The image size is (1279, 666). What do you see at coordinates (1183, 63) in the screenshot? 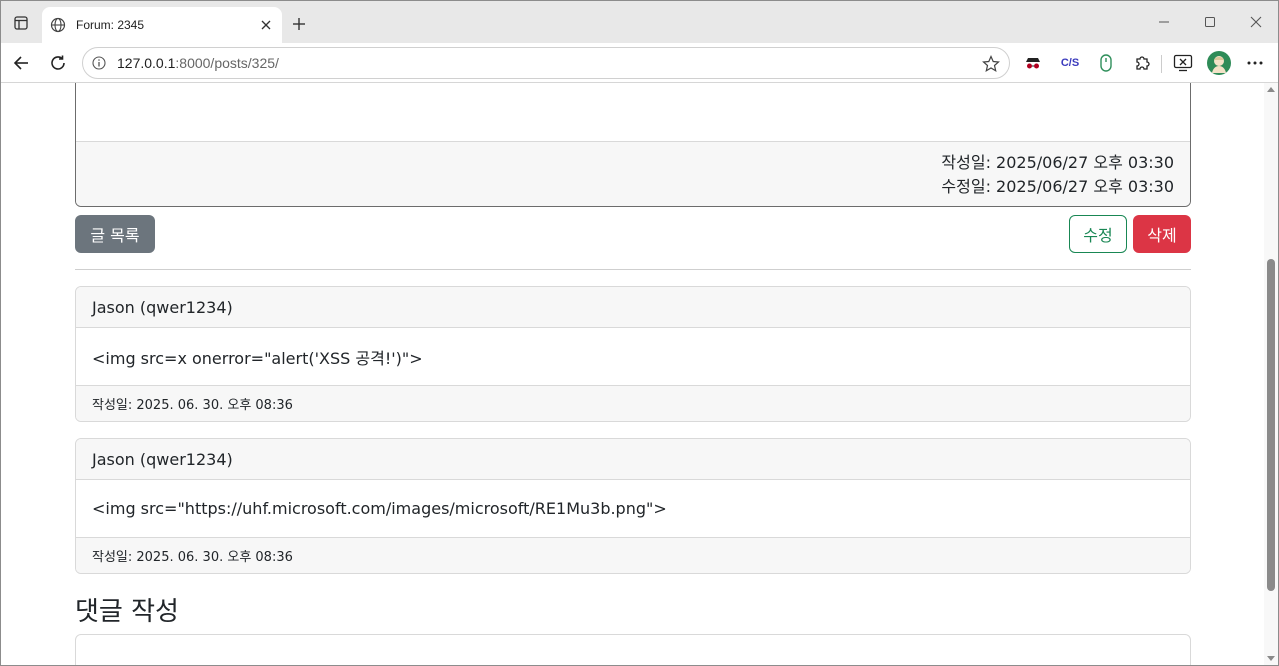
I see `screenshot-icon` at bounding box center [1183, 63].